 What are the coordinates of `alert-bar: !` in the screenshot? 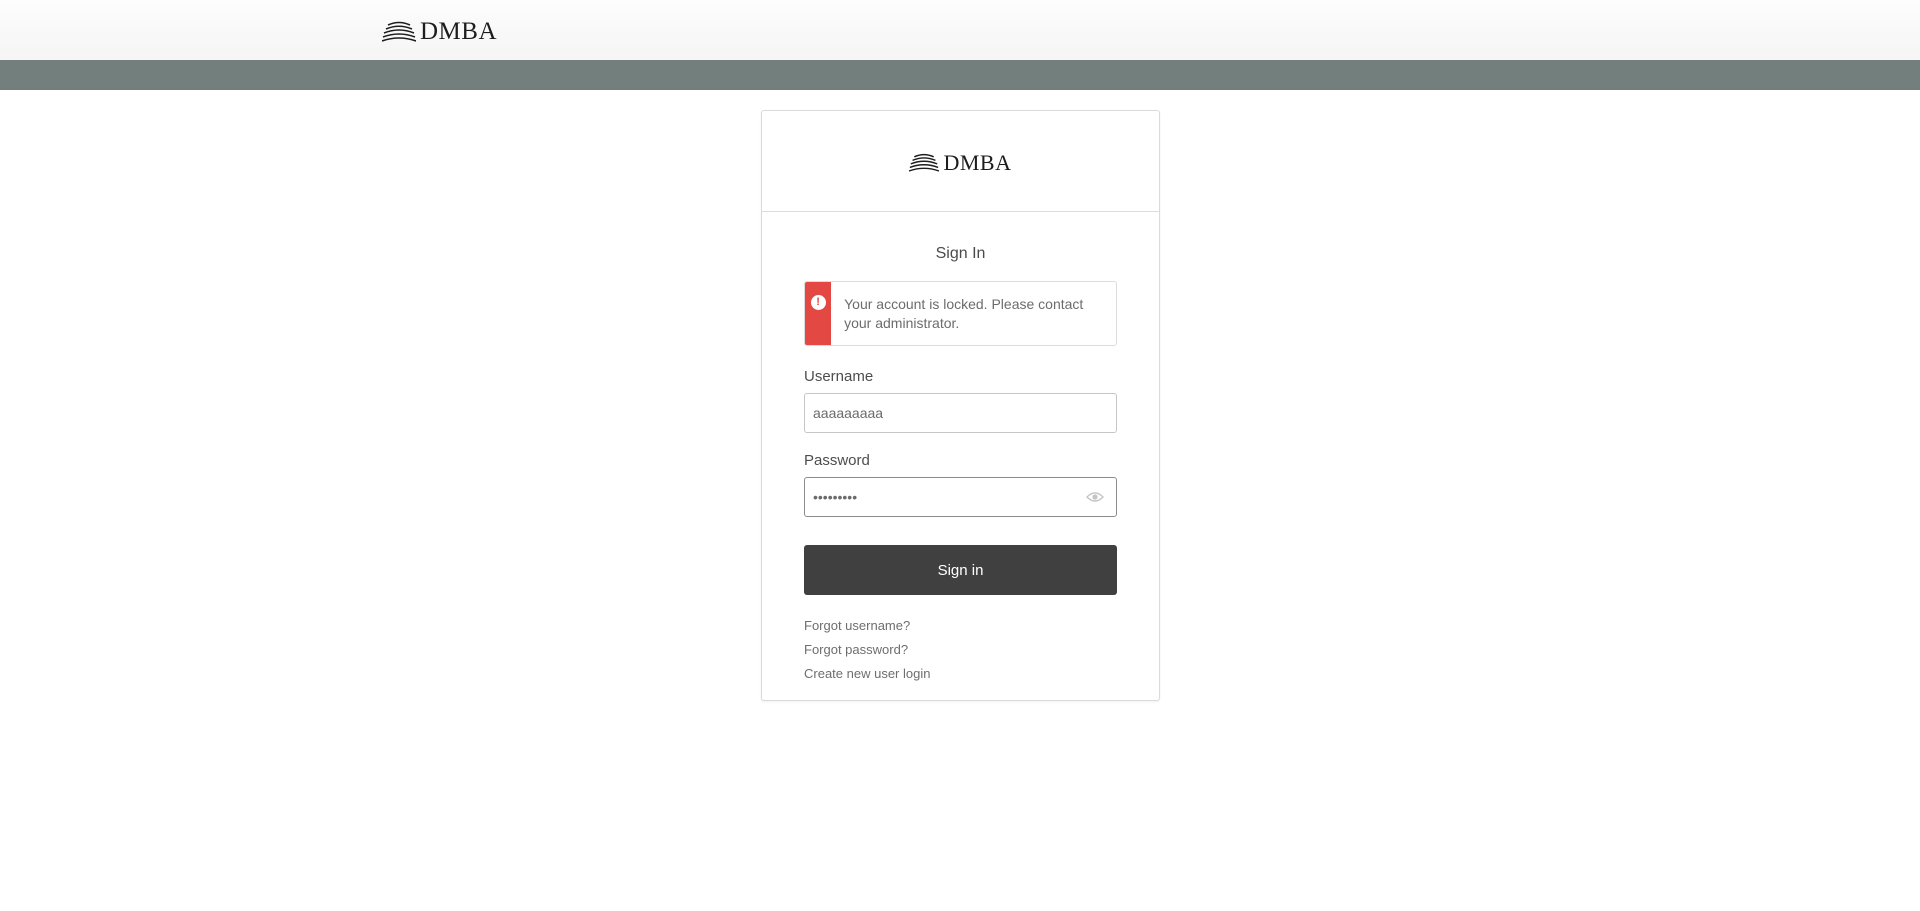 It's located at (818, 313).